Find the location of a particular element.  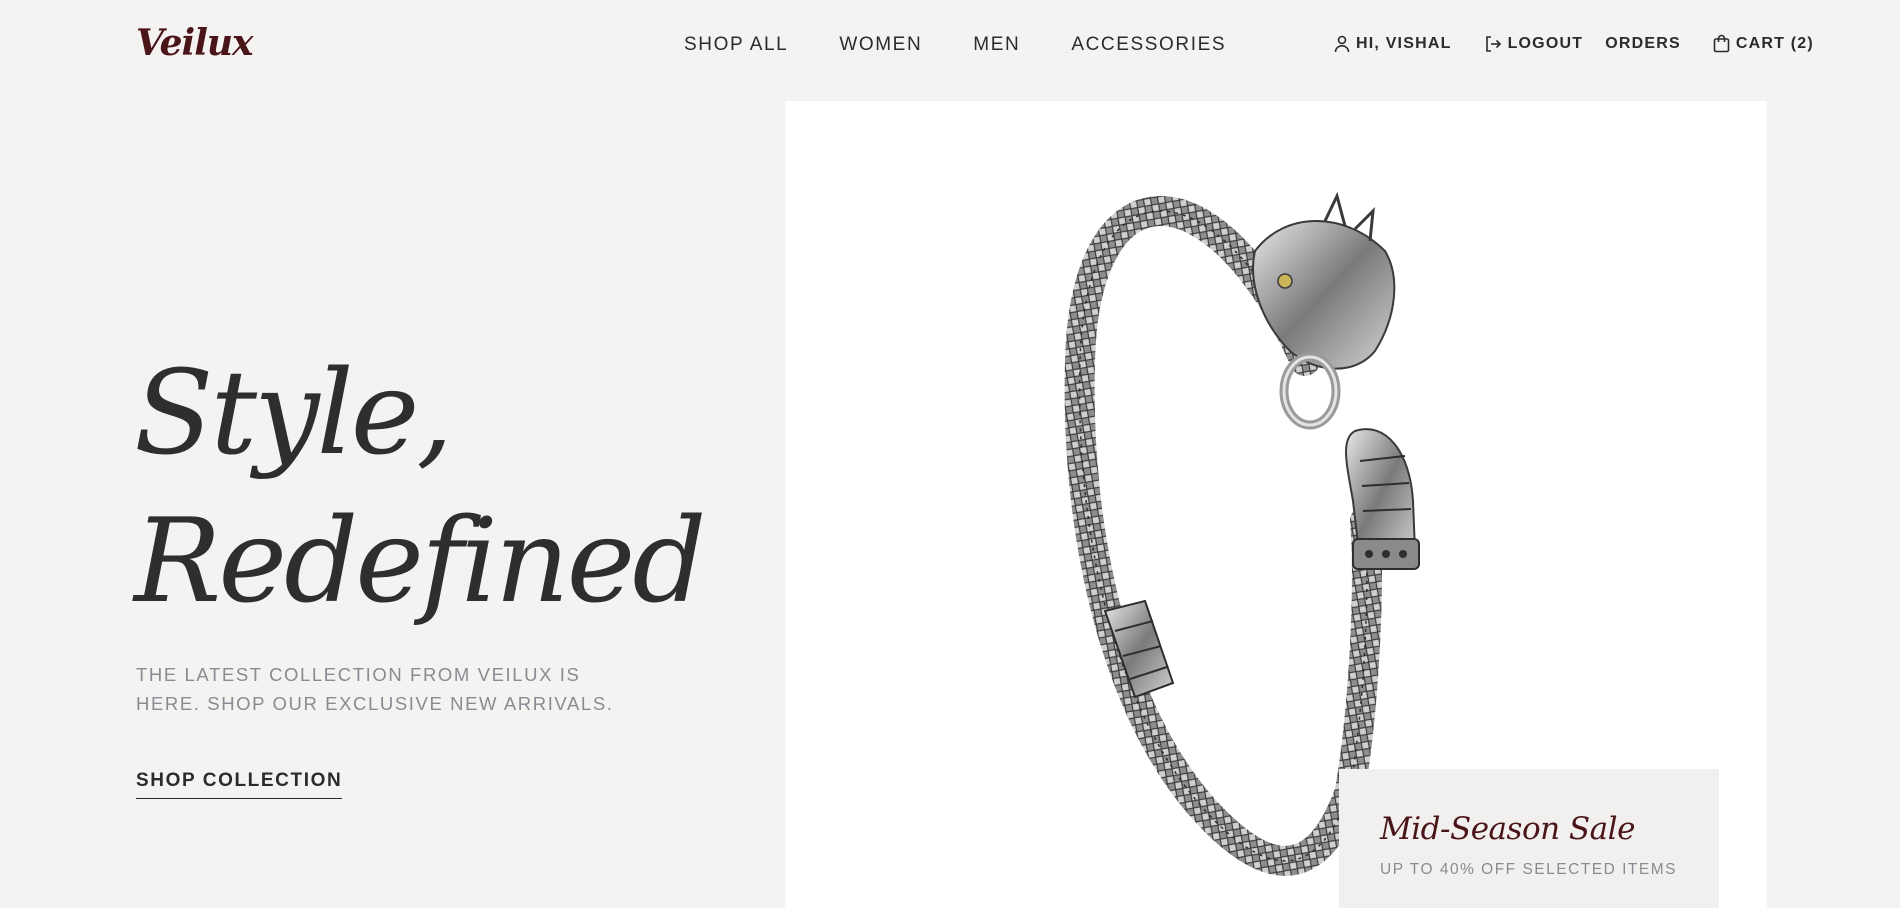

user-greeting: HI, VISHAL is located at coordinates (1393, 44).